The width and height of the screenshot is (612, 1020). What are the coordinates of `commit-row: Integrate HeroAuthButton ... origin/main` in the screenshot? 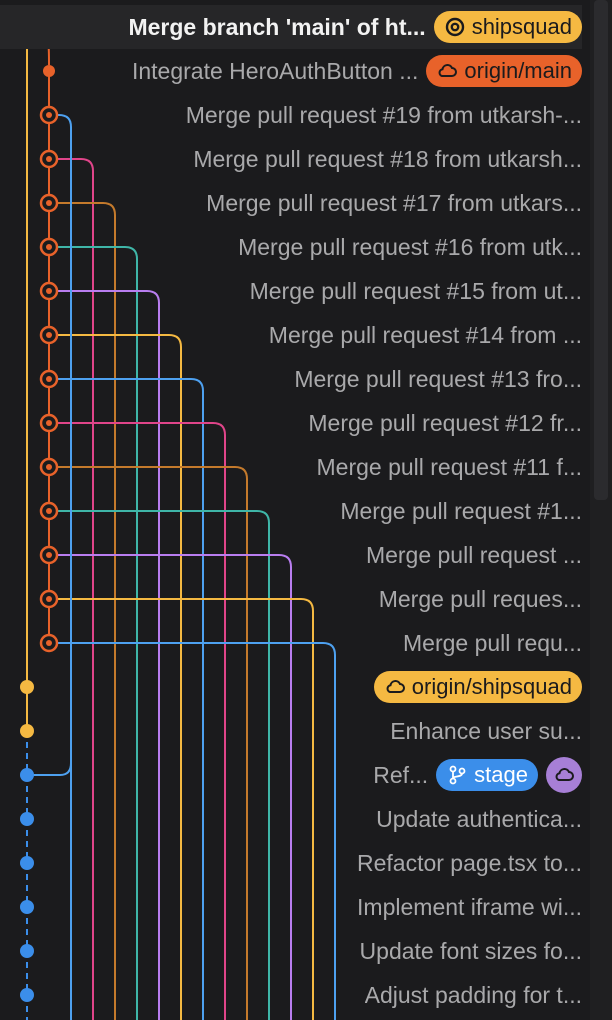 It's located at (327, 71).